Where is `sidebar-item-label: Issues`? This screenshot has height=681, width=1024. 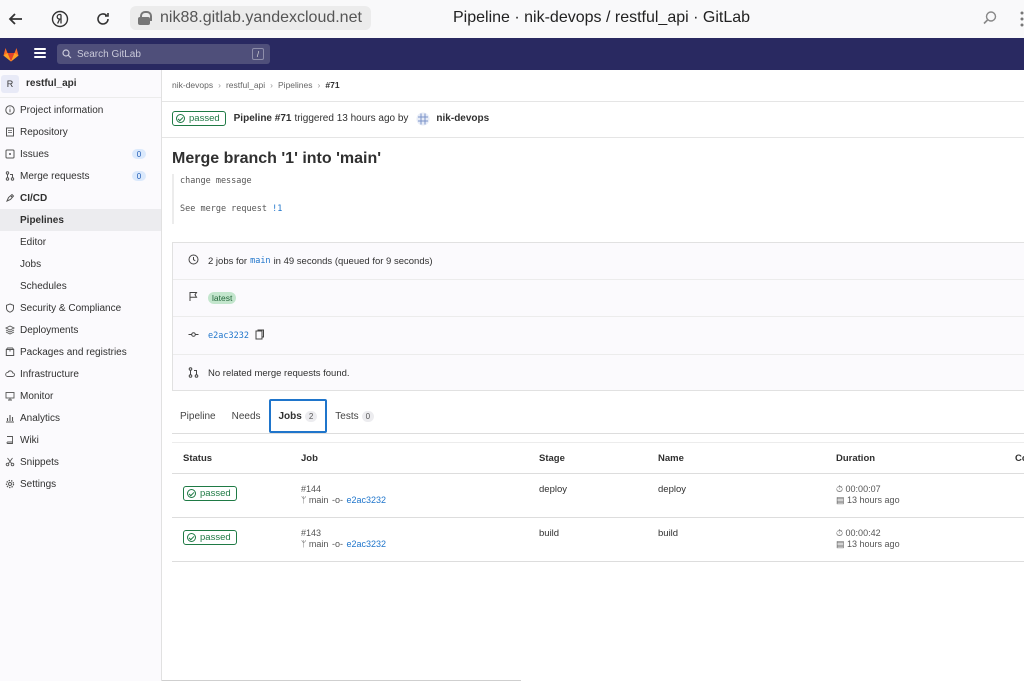
sidebar-item-label: Issues is located at coordinates (34, 154).